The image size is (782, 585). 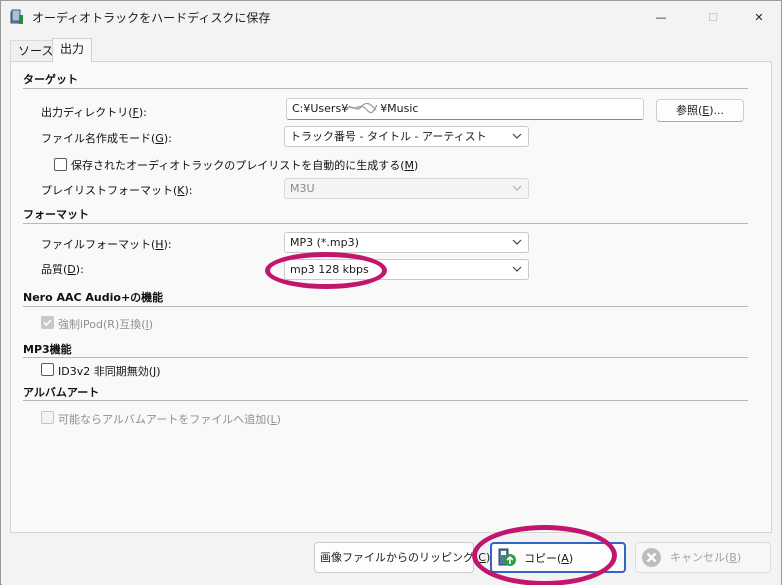 What do you see at coordinates (703, 557) in the screenshot?
I see `cancel-button: キャンセル(B)` at bounding box center [703, 557].